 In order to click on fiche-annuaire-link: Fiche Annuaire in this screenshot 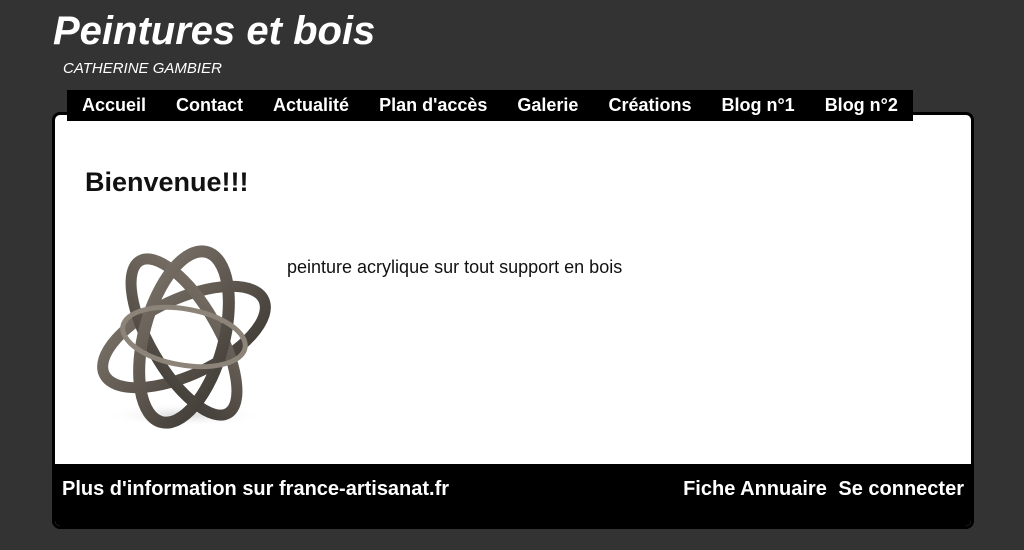, I will do `click(755, 489)`.